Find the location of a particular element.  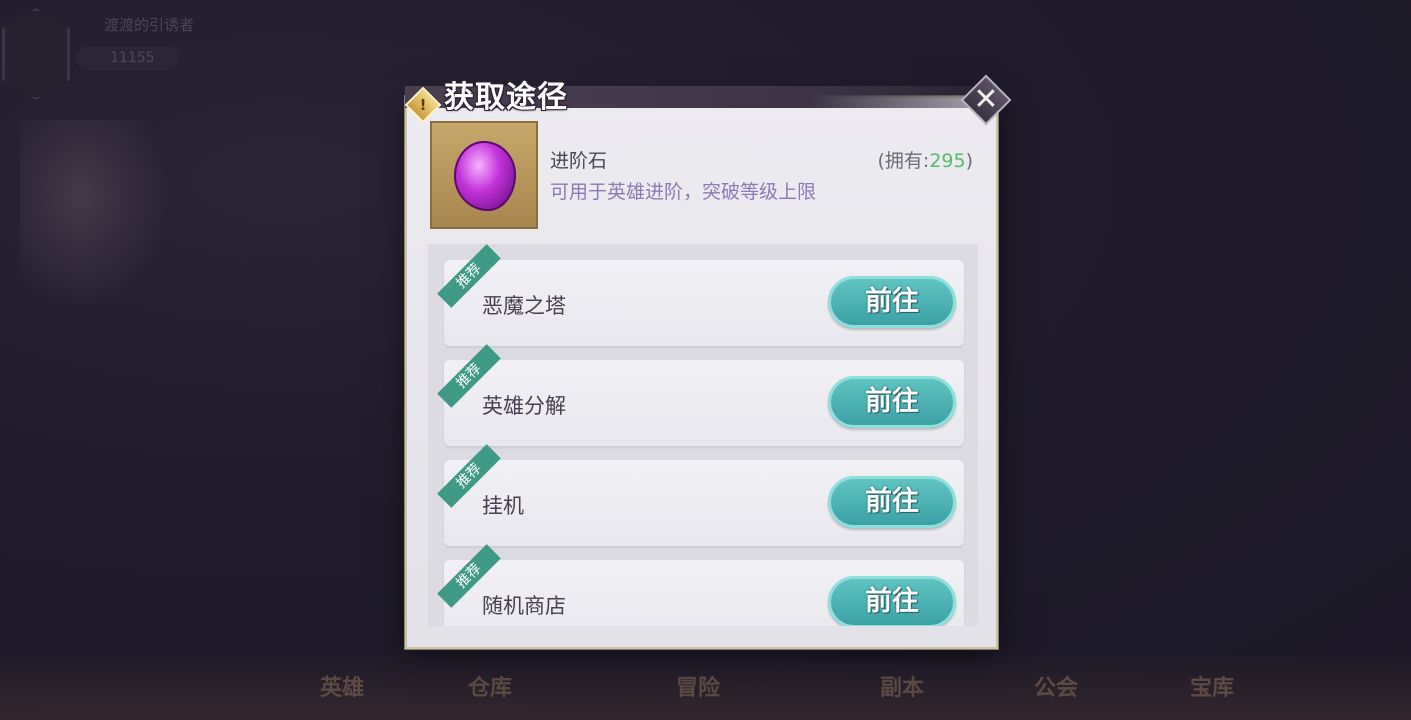

player-power: 11155 is located at coordinates (128, 58).